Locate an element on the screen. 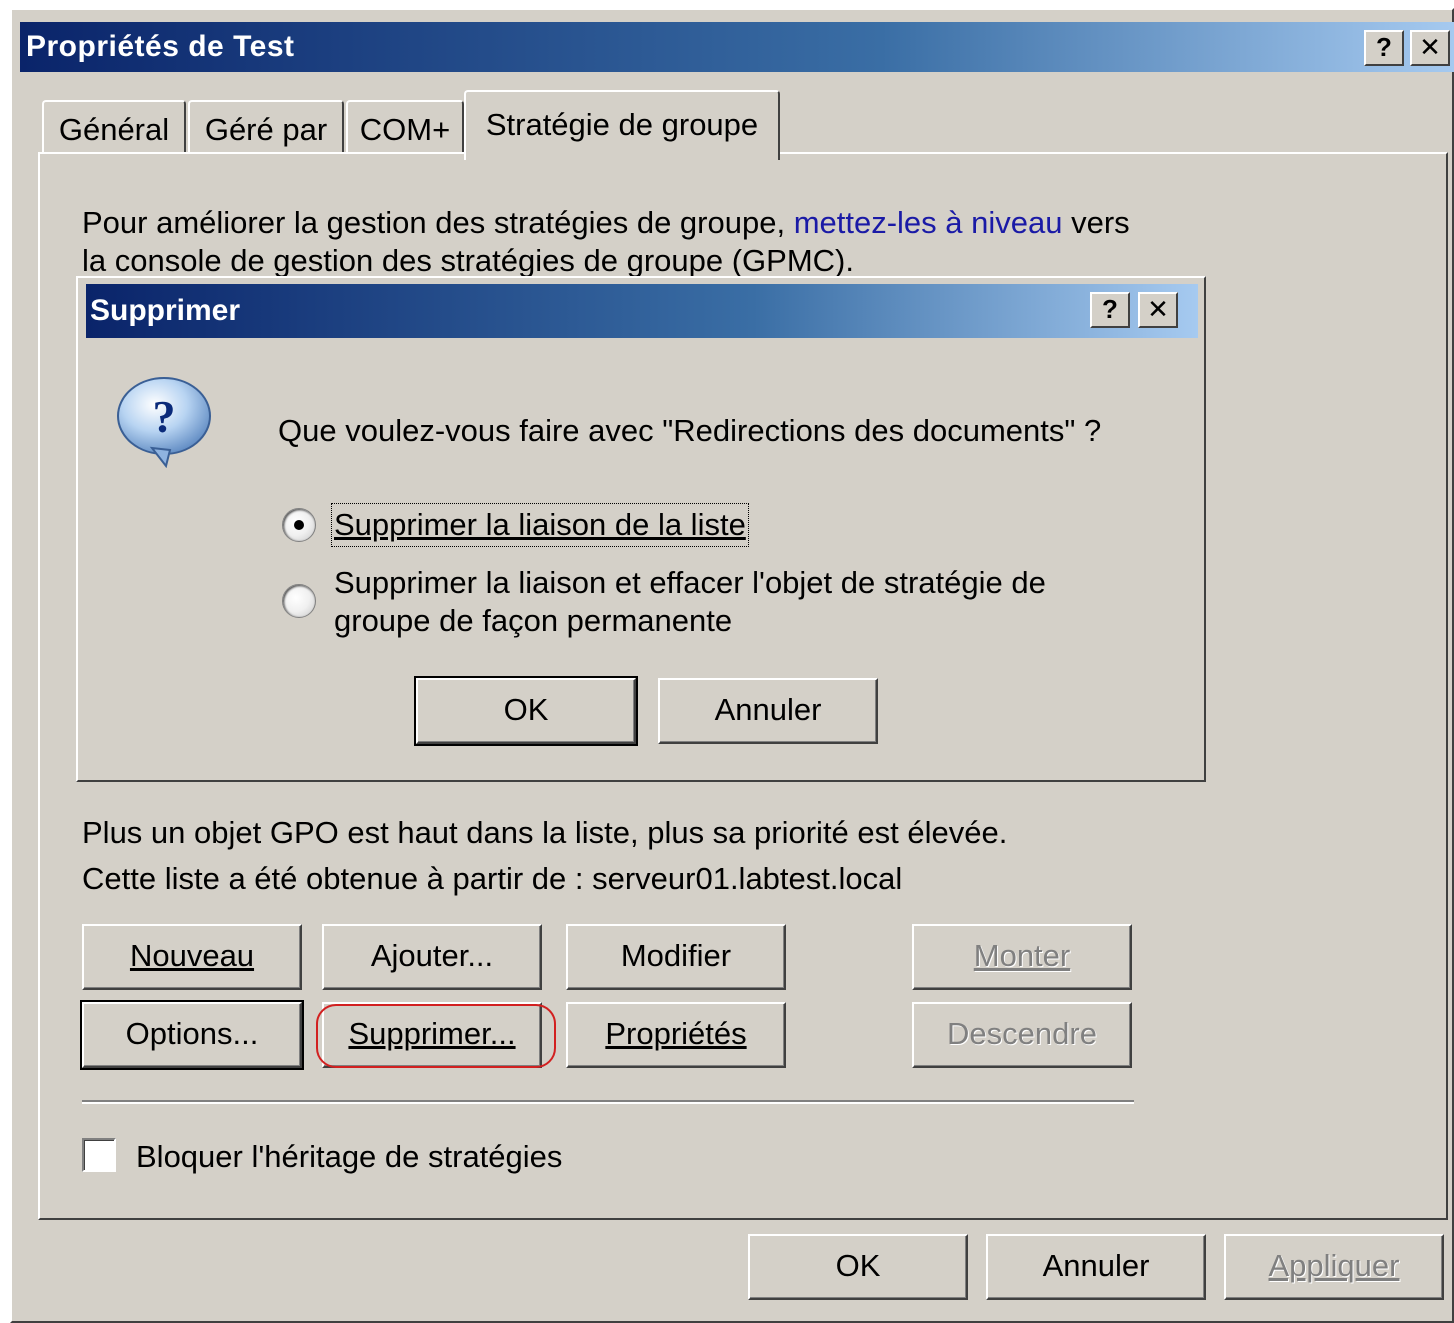  dialog-close-button: ✕ is located at coordinates (1158, 310).